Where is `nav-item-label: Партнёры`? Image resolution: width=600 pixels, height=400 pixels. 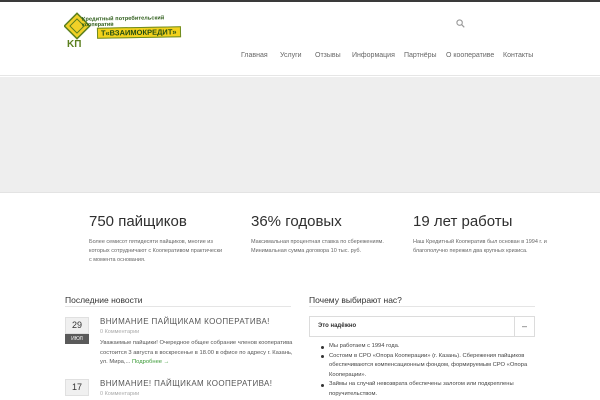
nav-item-label: Партнёры is located at coordinates (420, 55).